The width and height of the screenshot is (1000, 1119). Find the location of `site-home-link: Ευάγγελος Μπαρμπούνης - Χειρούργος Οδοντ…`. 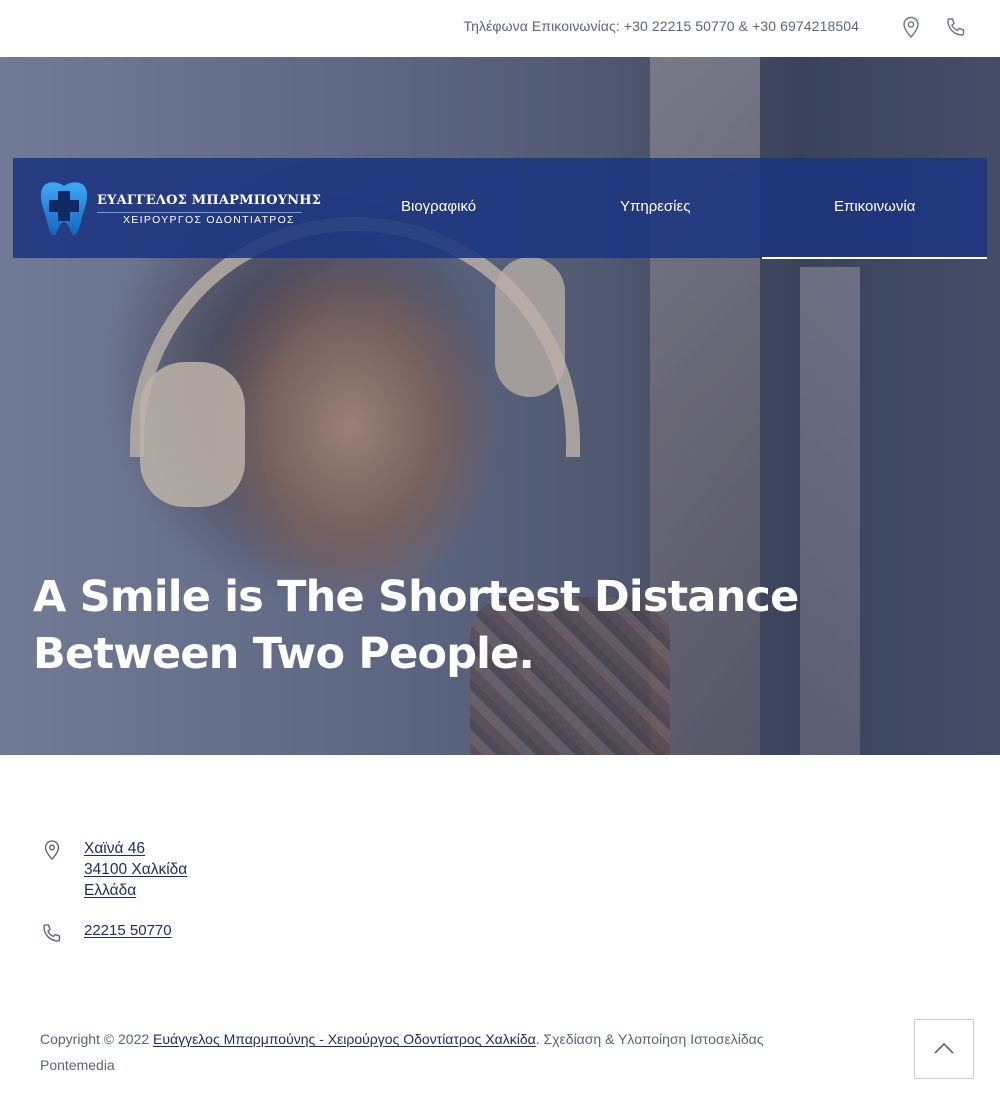

site-home-link: Ευάγγελος Μπαρμπούνης - Χειρούργος Οδοντ… is located at coordinates (344, 1039).